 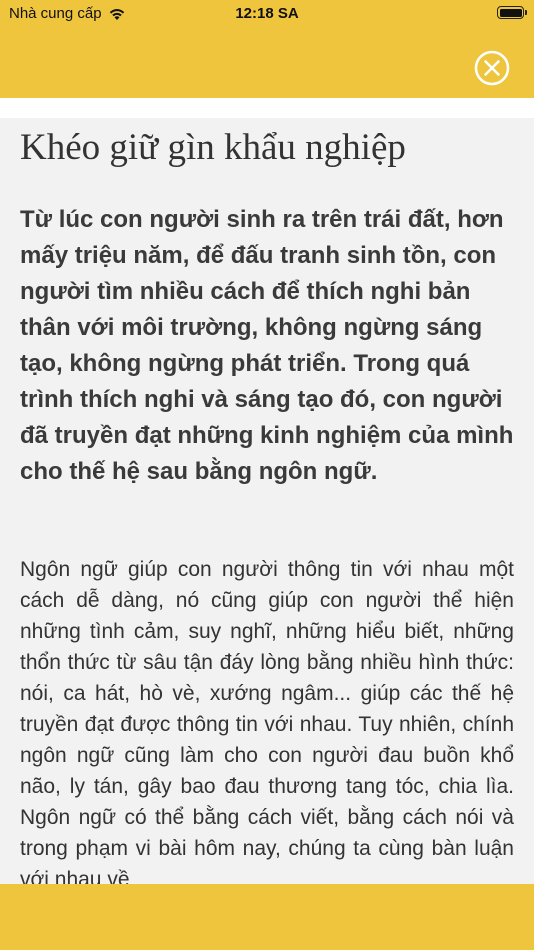 I want to click on close-icon, so click(x=492, y=68).